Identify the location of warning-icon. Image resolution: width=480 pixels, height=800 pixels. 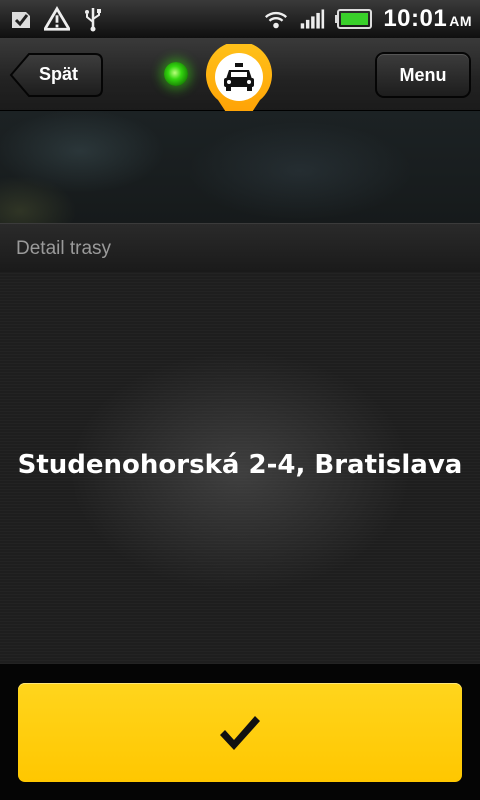
(57, 19).